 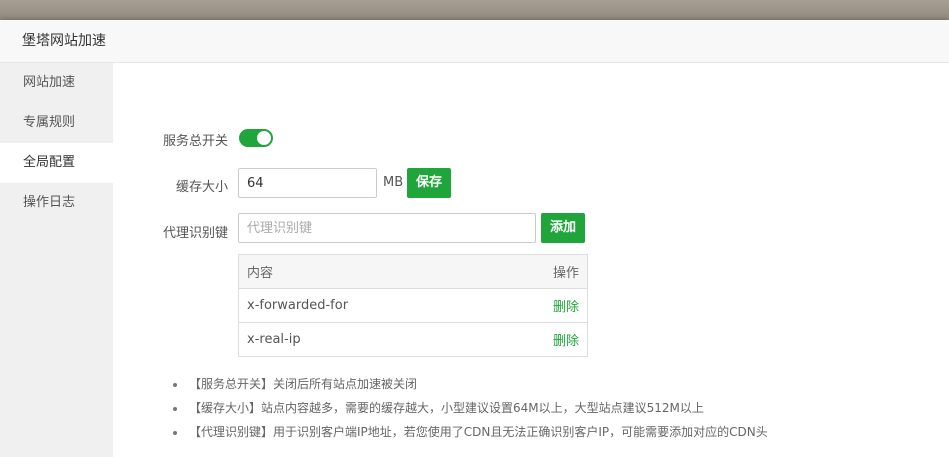 I want to click on sidebar: 网站加速 专属规则 全局配置 操作日志, so click(x=56, y=260).